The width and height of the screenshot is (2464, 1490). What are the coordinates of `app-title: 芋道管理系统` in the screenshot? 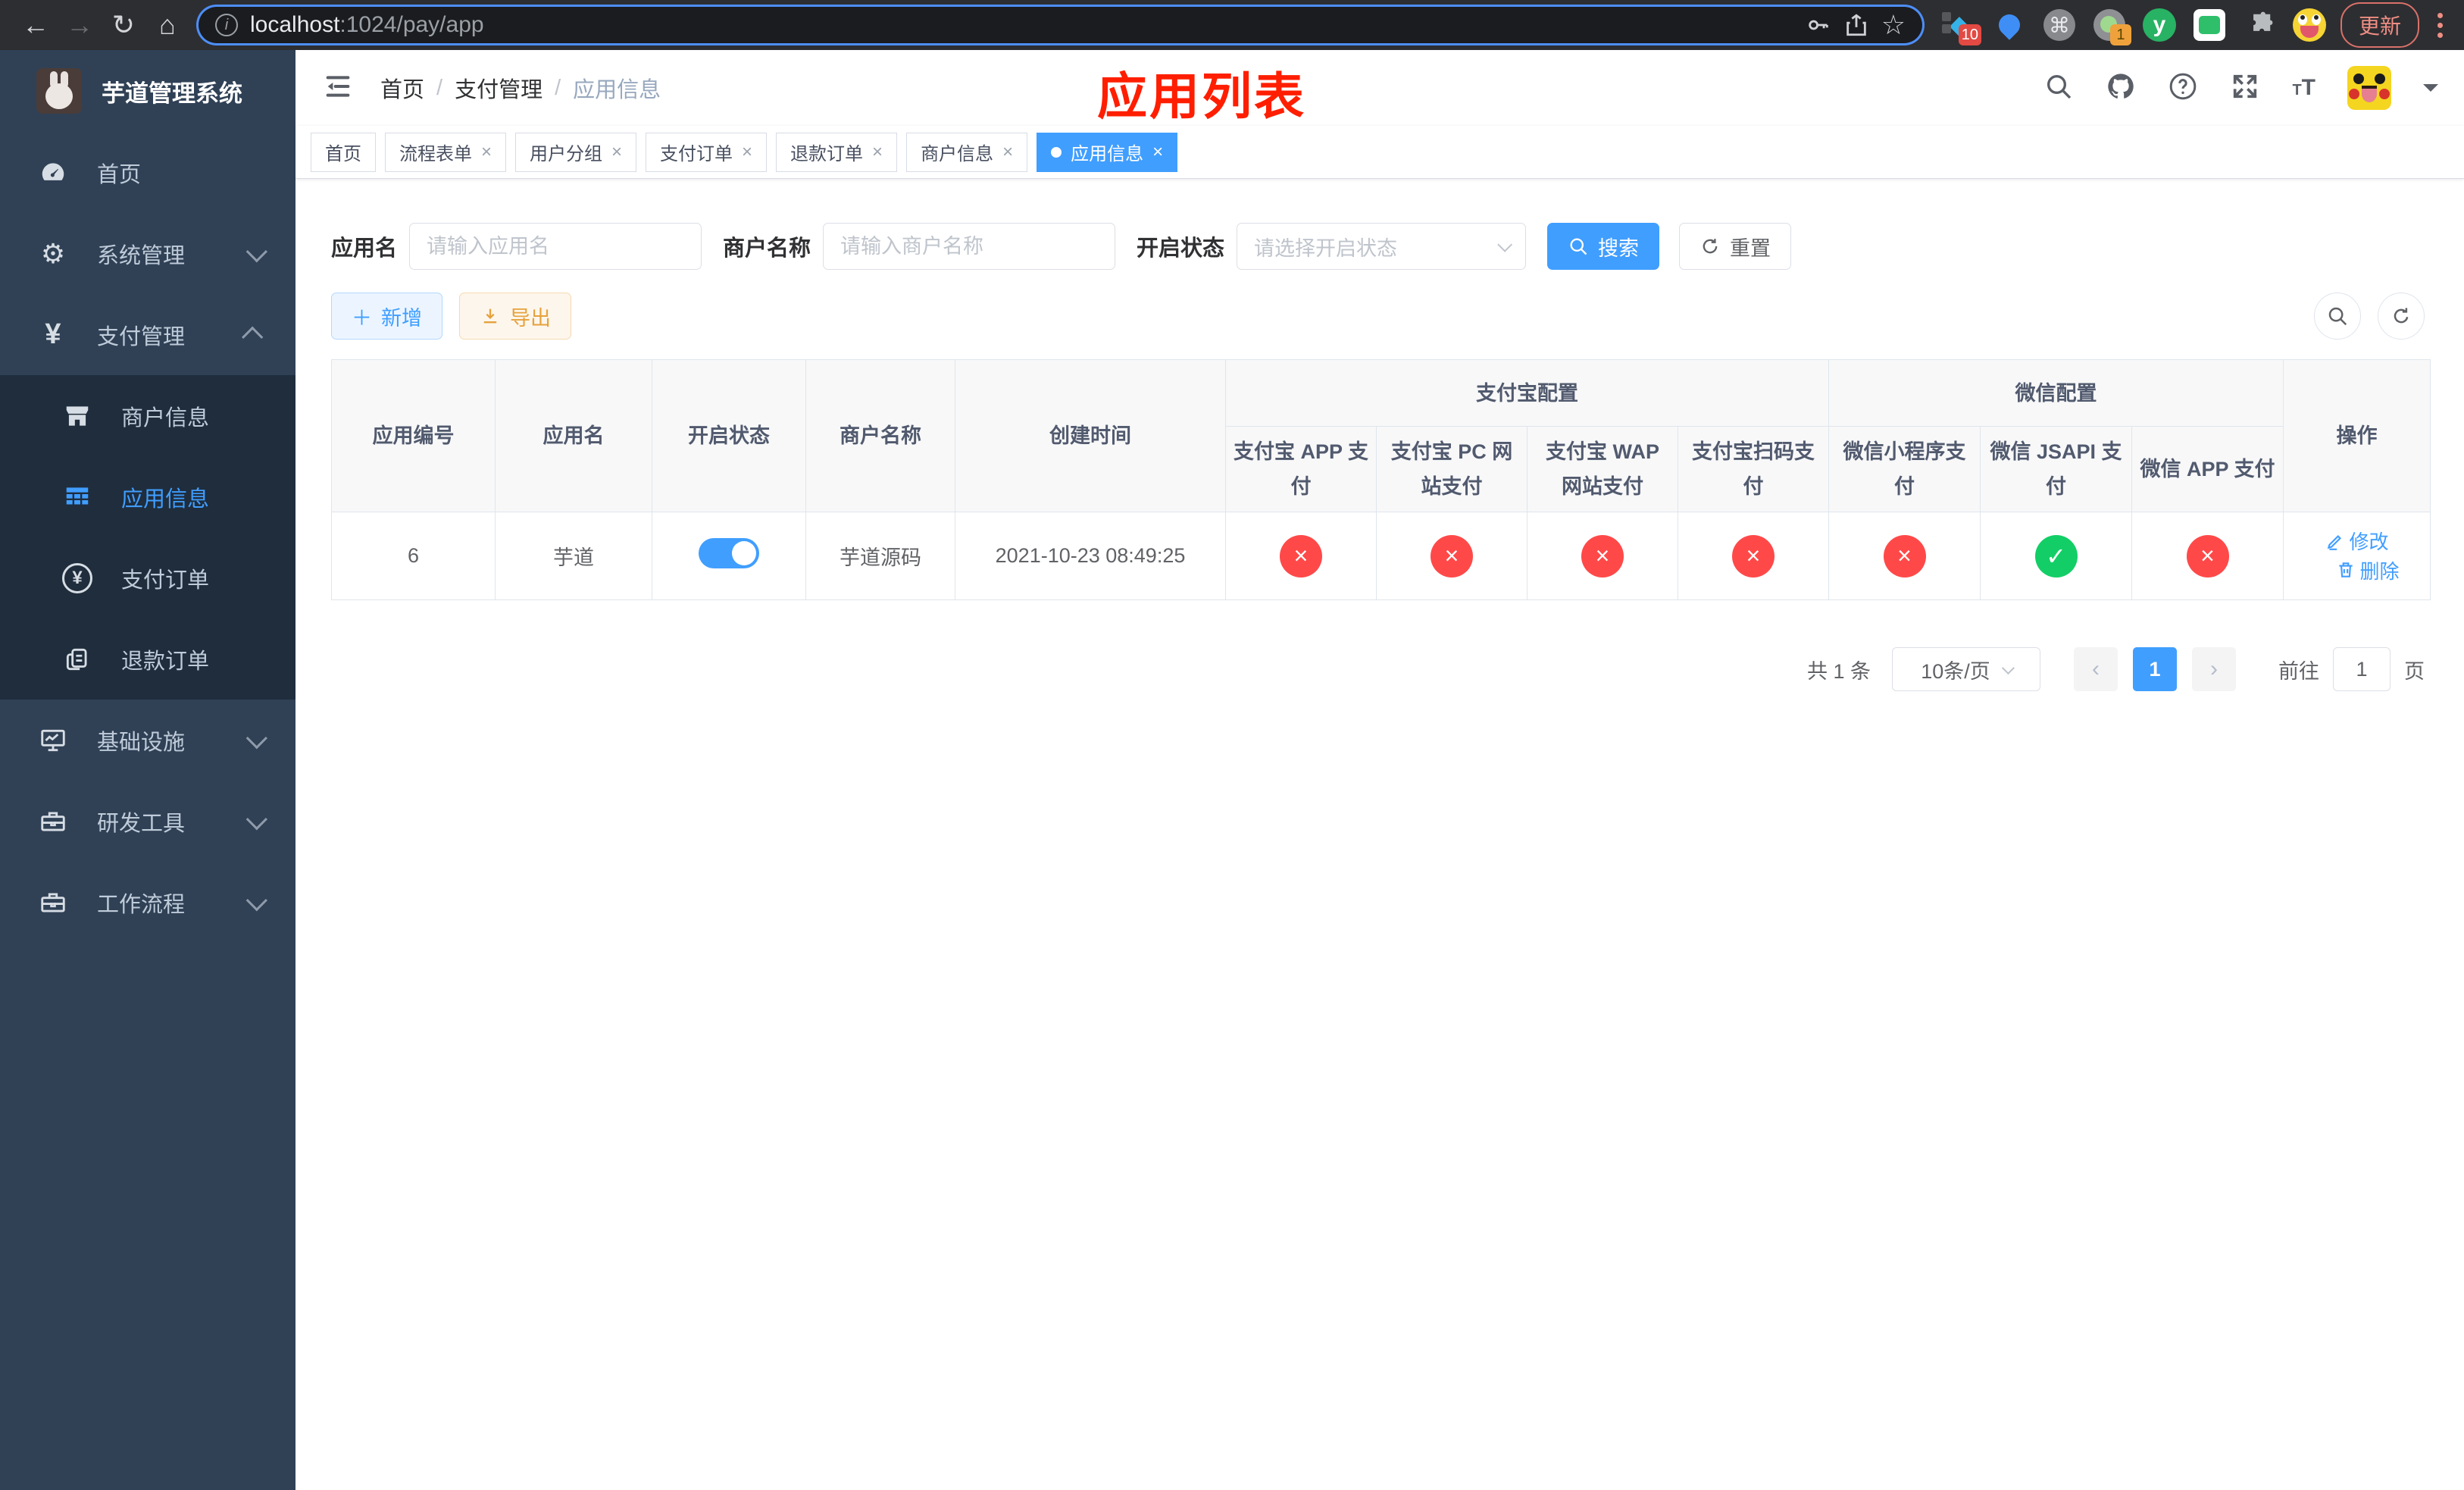 It's located at (172, 93).